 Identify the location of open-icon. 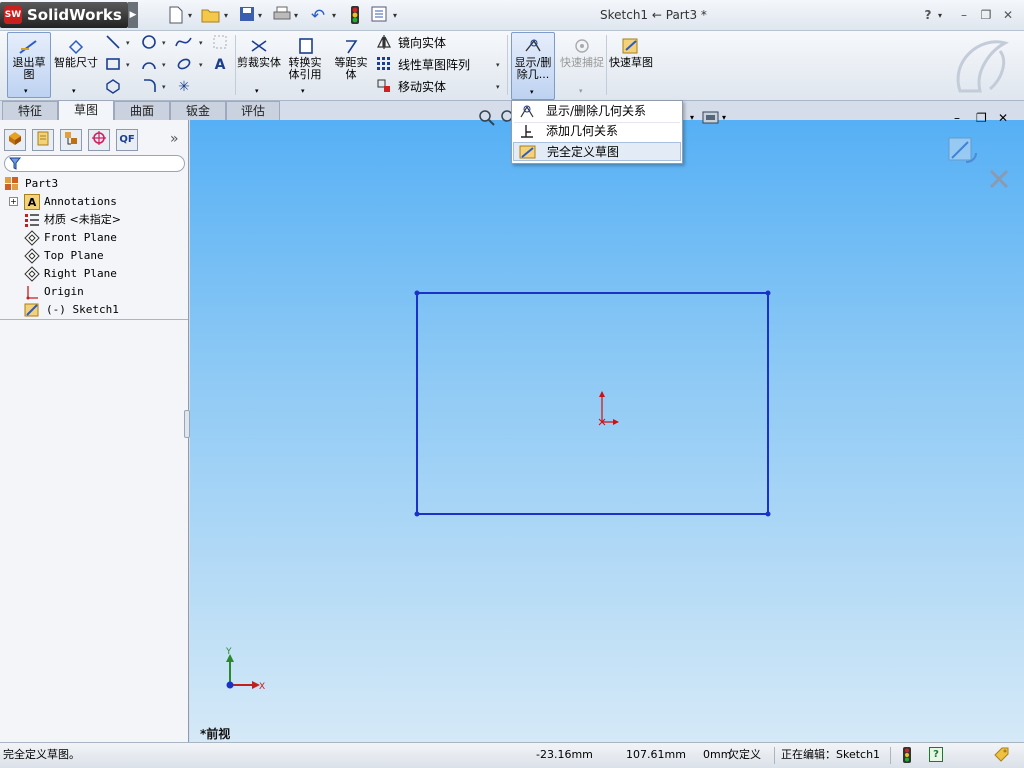
(211, 16).